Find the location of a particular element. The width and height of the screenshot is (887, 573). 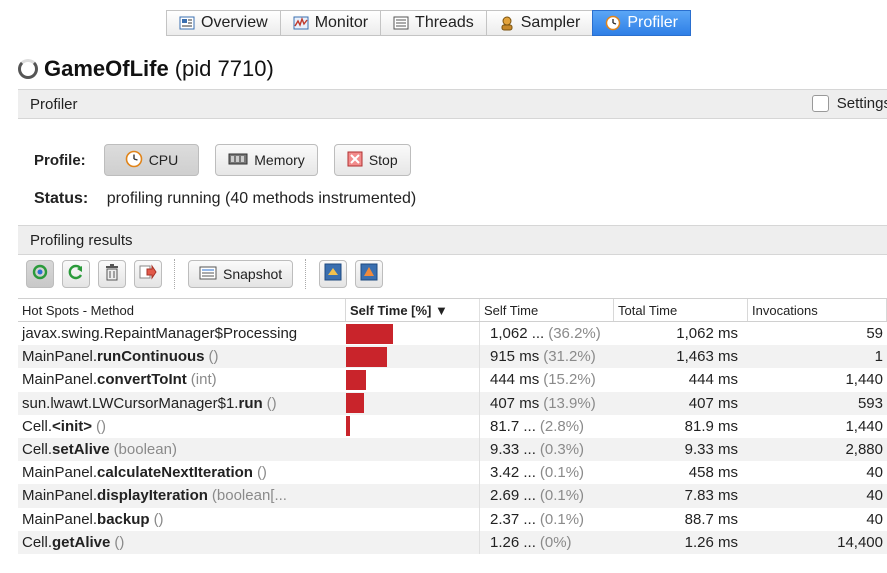

column-header-invocations: Invocations is located at coordinates (817, 310).